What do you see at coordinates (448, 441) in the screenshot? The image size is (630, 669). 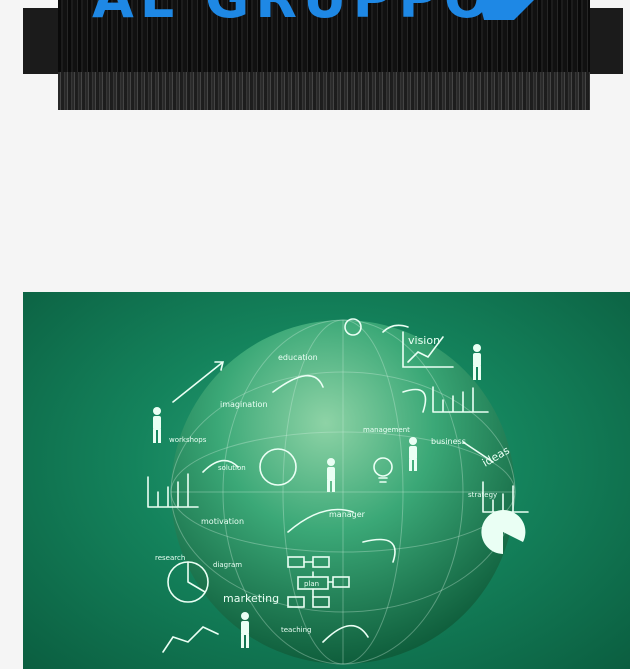 I see `label-business: business` at bounding box center [448, 441].